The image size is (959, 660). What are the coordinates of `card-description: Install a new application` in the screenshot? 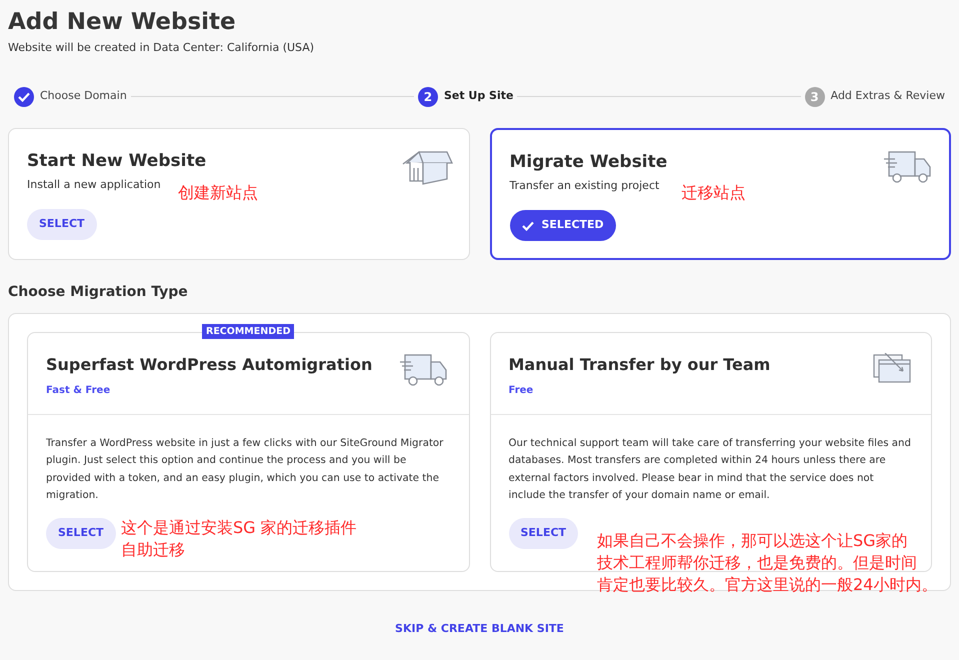 It's located at (94, 184).